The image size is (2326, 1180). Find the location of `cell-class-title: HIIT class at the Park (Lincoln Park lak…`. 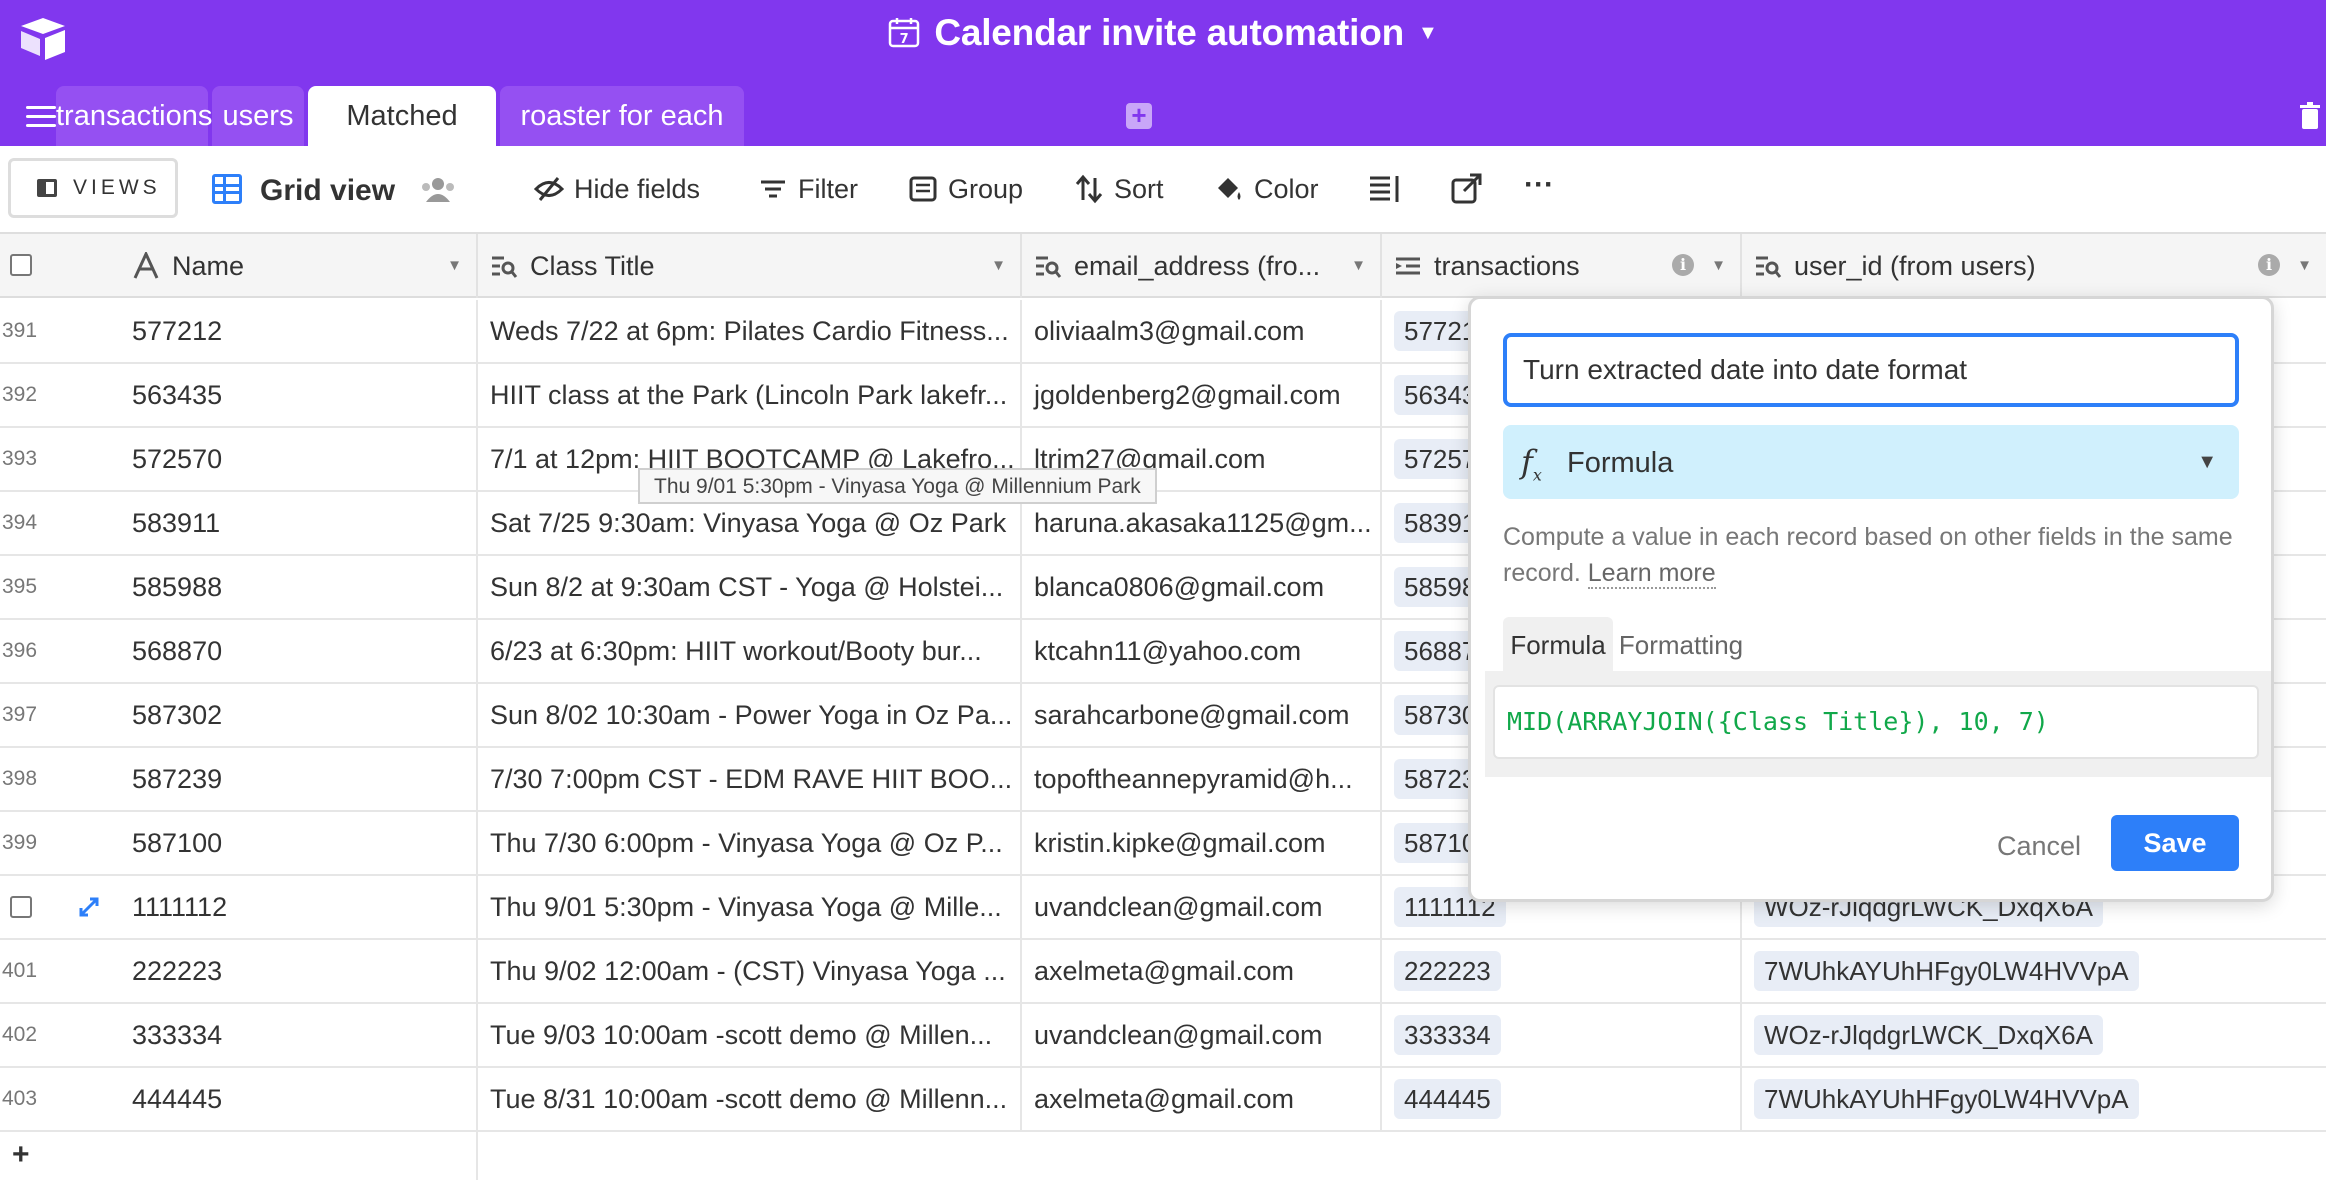

cell-class-title: HIIT class at the Park (Lincoln Park lak… is located at coordinates (750, 395).